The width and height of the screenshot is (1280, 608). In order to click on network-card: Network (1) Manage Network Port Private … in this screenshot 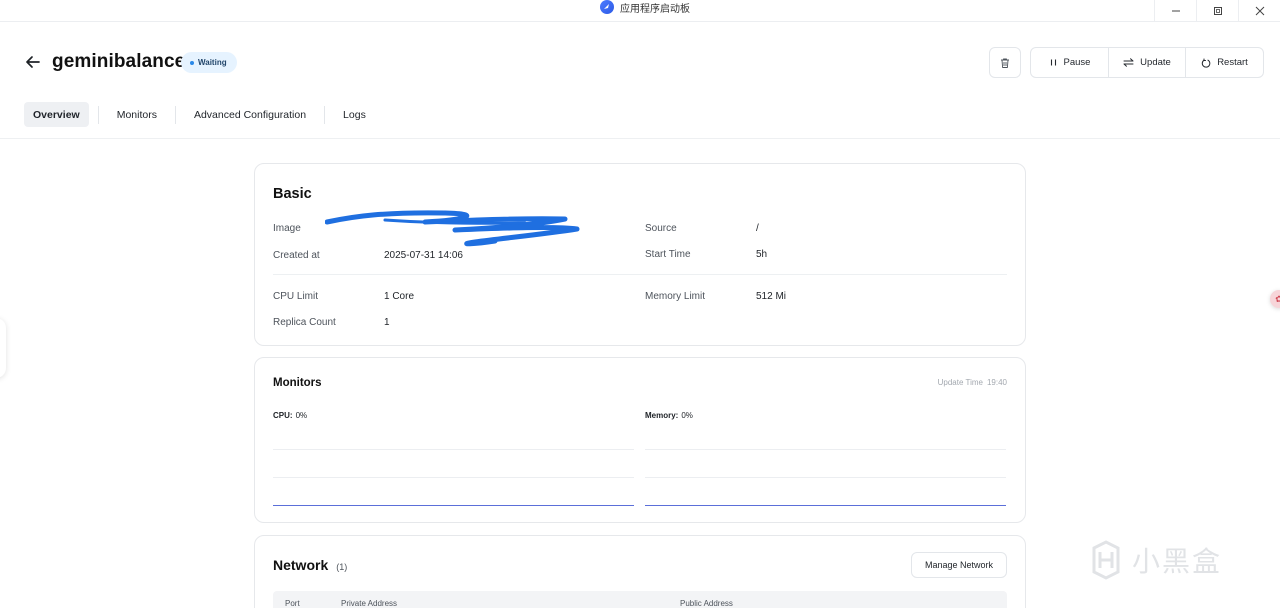, I will do `click(640, 571)`.